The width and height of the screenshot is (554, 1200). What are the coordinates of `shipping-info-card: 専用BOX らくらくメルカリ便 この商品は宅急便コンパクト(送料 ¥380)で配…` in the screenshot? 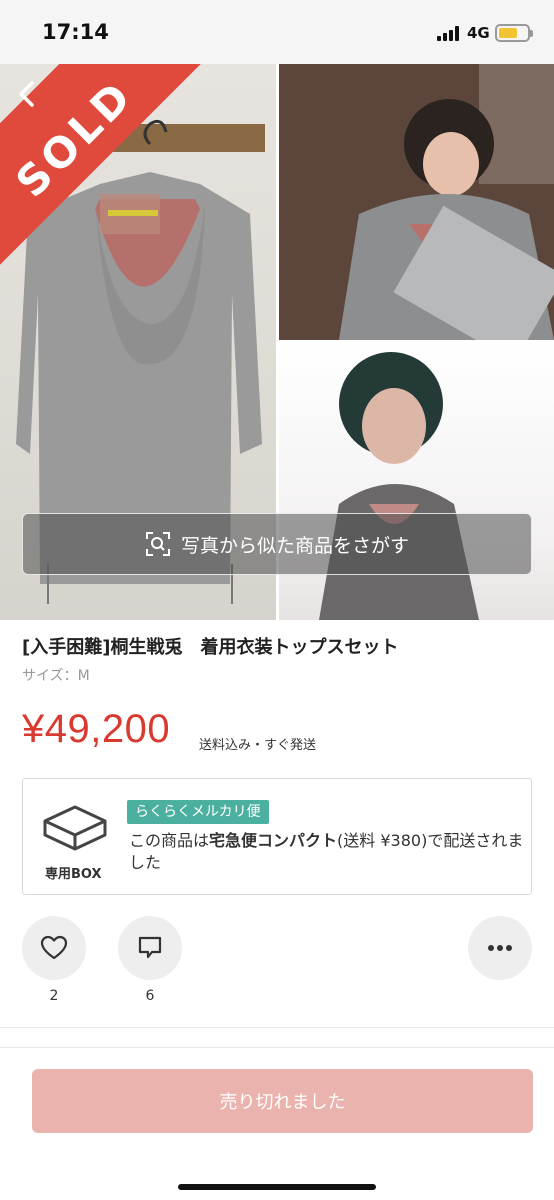 It's located at (277, 836).